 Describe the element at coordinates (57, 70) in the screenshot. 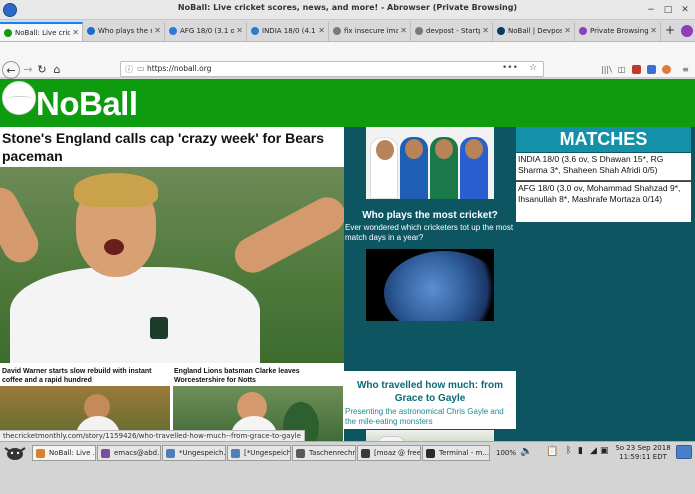

I see `home-button: ⌂` at that location.